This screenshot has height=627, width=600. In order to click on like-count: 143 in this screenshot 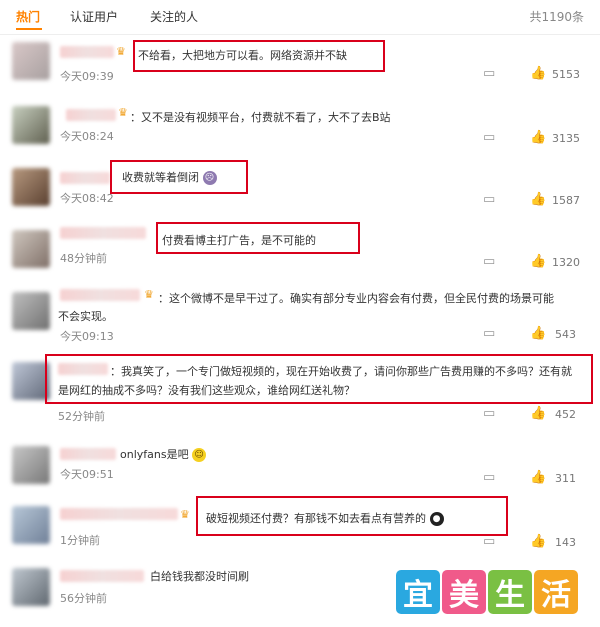, I will do `click(565, 542)`.